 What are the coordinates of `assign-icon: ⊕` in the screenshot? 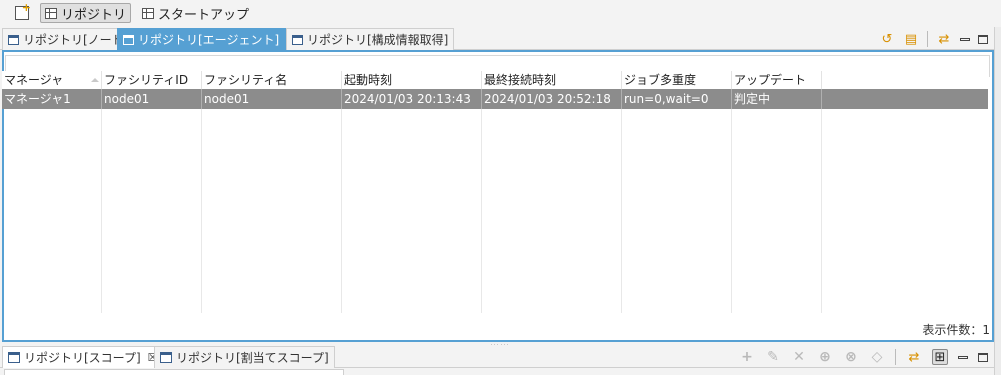 It's located at (825, 357).